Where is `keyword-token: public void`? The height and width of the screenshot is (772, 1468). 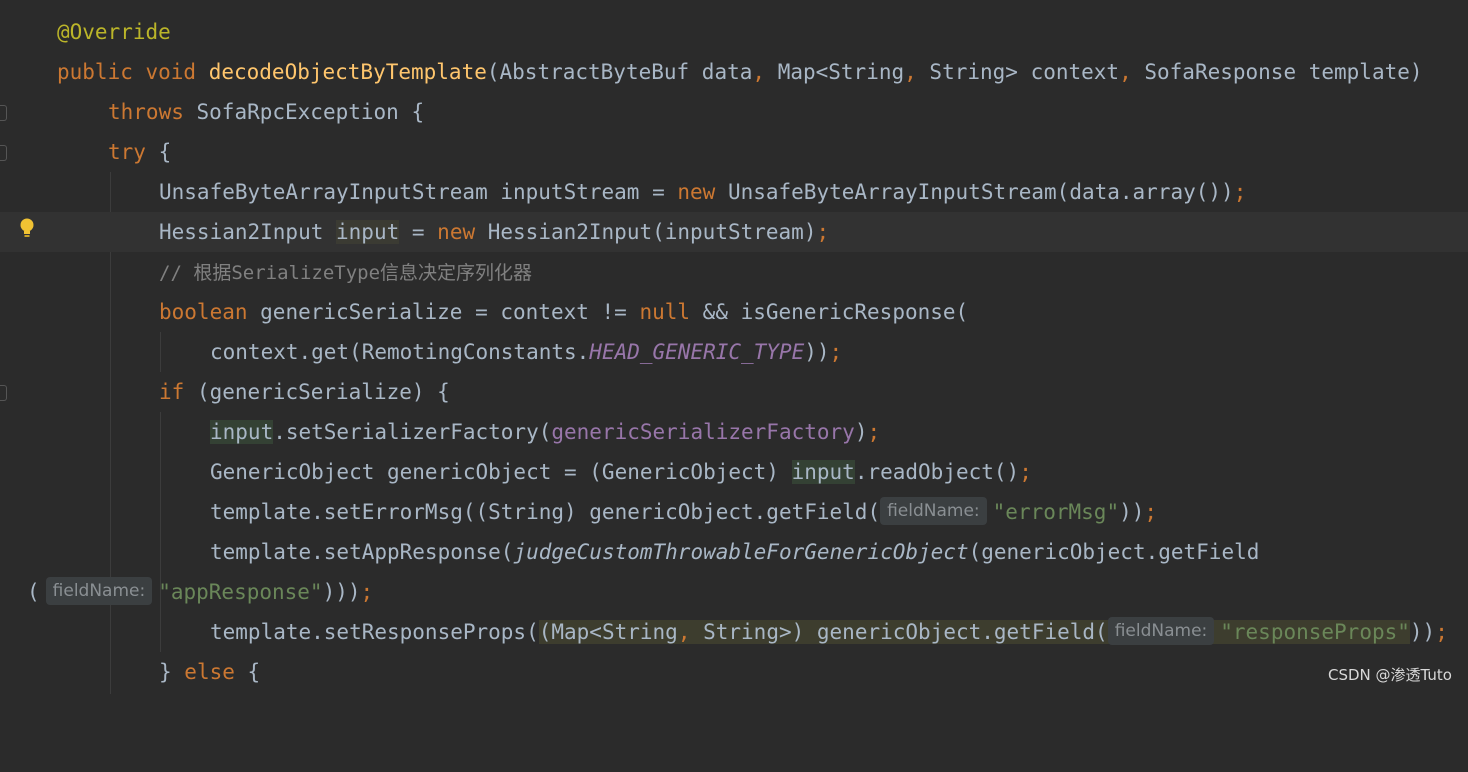
keyword-token: public void is located at coordinates (133, 72).